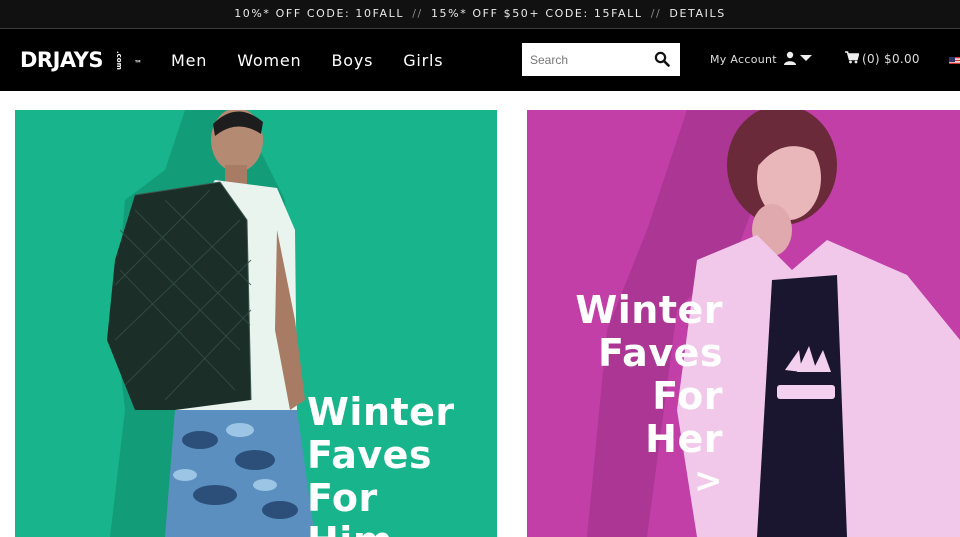 Image resolution: width=960 pixels, height=537 pixels. Describe the element at coordinates (319, 13) in the screenshot. I see `promo-code-10fall: 10%* OFF CODE: 10FALL` at that location.